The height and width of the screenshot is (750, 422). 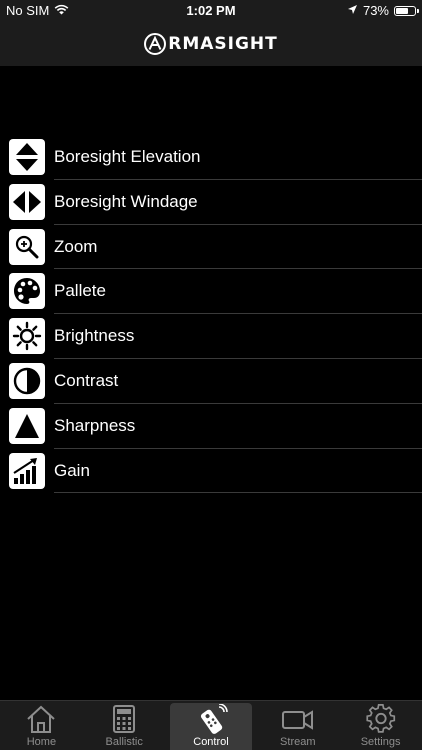 What do you see at coordinates (27, 291) in the screenshot?
I see `palette-icon` at bounding box center [27, 291].